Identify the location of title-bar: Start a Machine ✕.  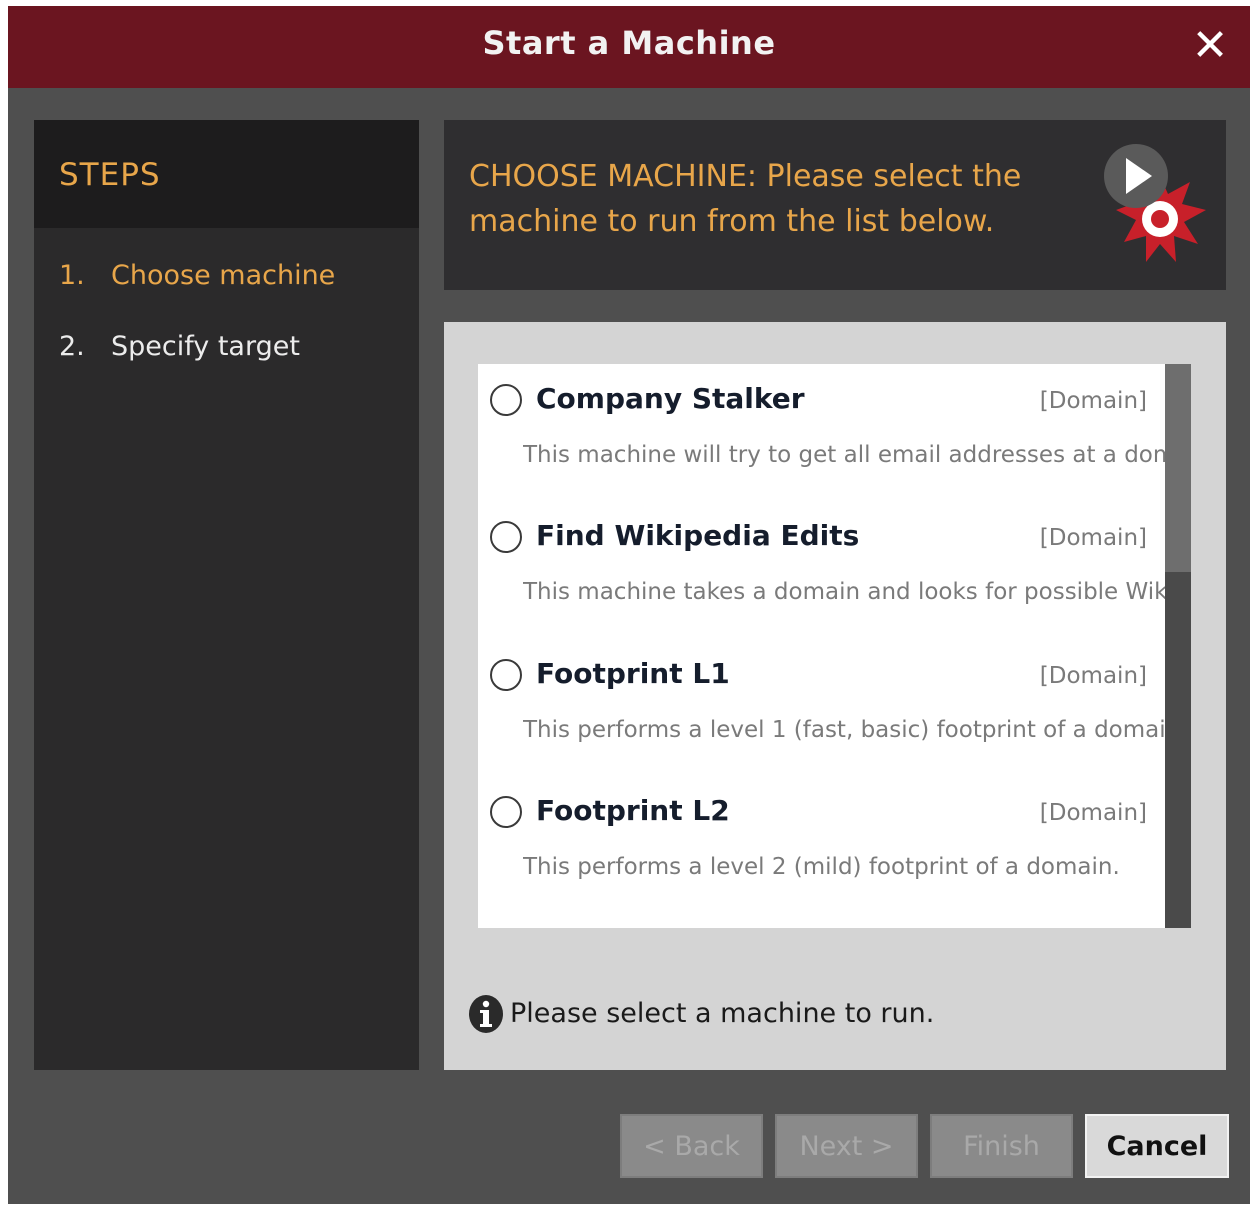
(629, 47).